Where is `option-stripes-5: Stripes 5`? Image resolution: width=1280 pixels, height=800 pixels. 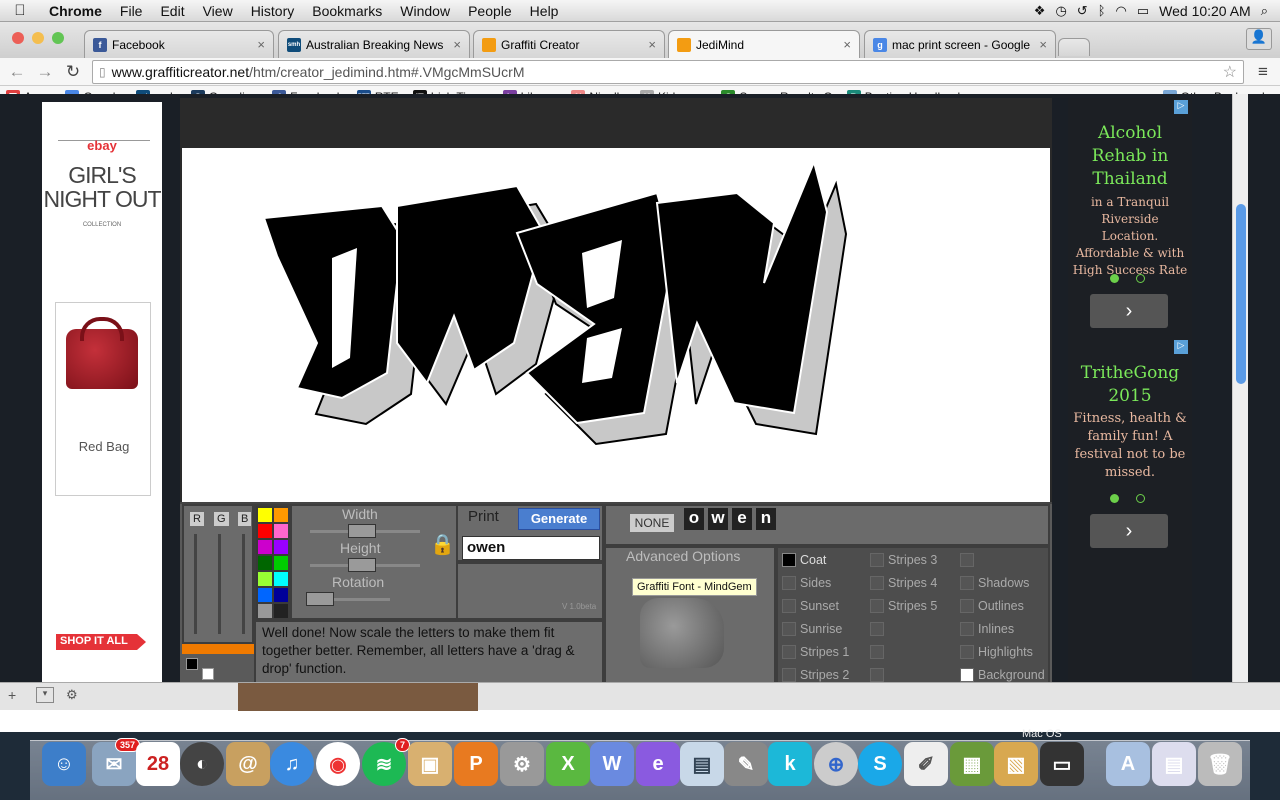
option-stripes-5: Stripes 5 is located at coordinates (913, 606).